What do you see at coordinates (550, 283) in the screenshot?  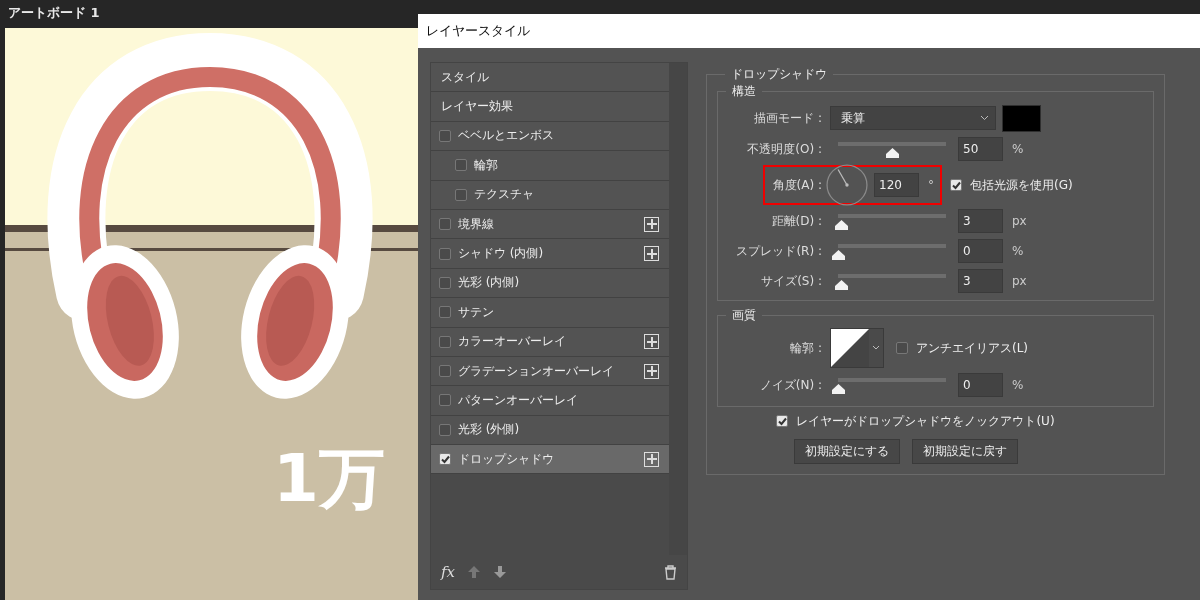 I see `style-list-item: 光彩 (内側)` at bounding box center [550, 283].